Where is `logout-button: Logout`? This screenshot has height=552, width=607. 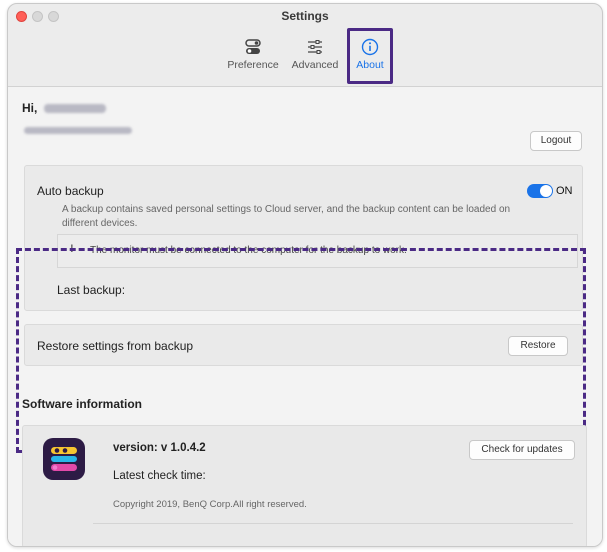
logout-button: Logout is located at coordinates (556, 141).